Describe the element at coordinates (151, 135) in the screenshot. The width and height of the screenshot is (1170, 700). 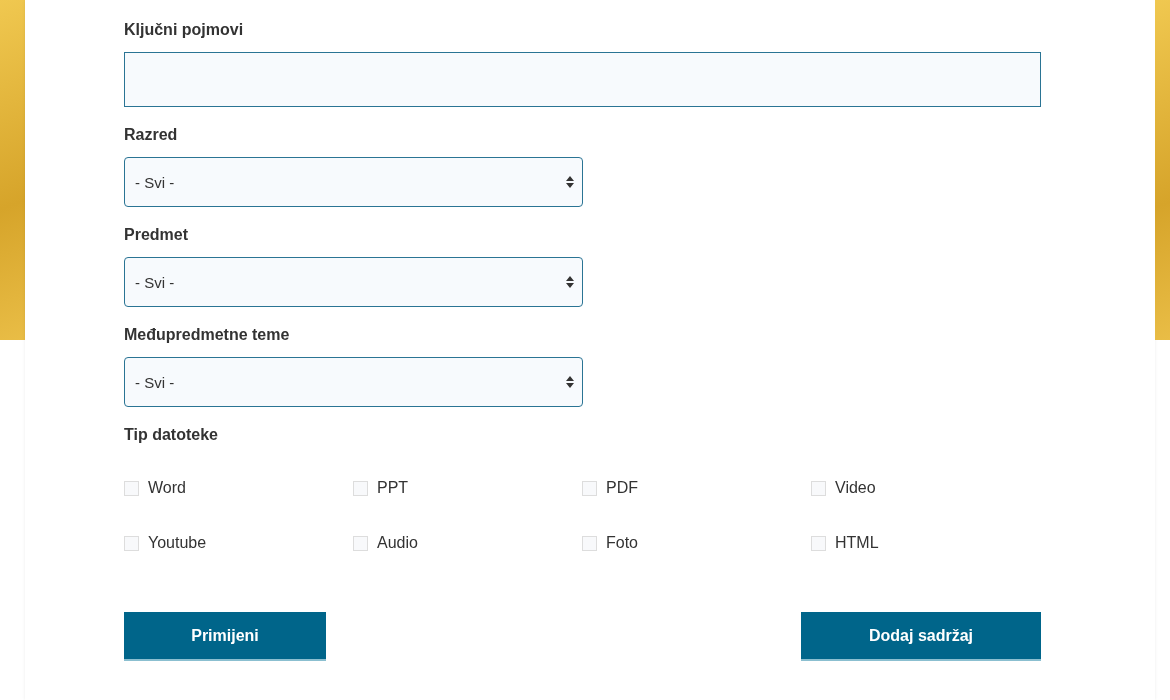
I see `field-label: Razred` at that location.